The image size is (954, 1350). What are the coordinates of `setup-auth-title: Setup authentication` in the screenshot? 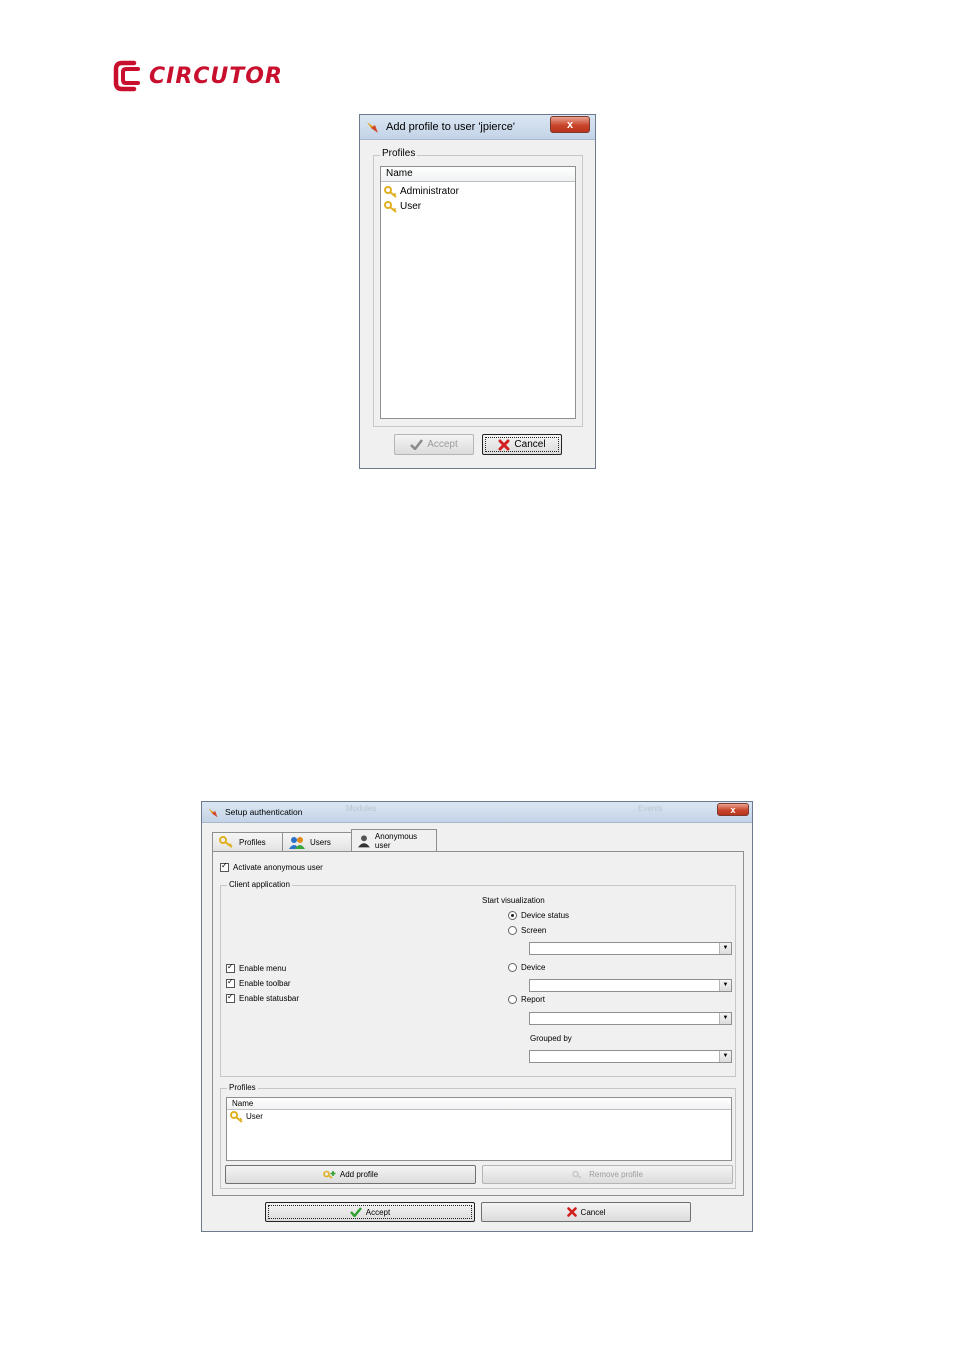 It's located at (264, 812).